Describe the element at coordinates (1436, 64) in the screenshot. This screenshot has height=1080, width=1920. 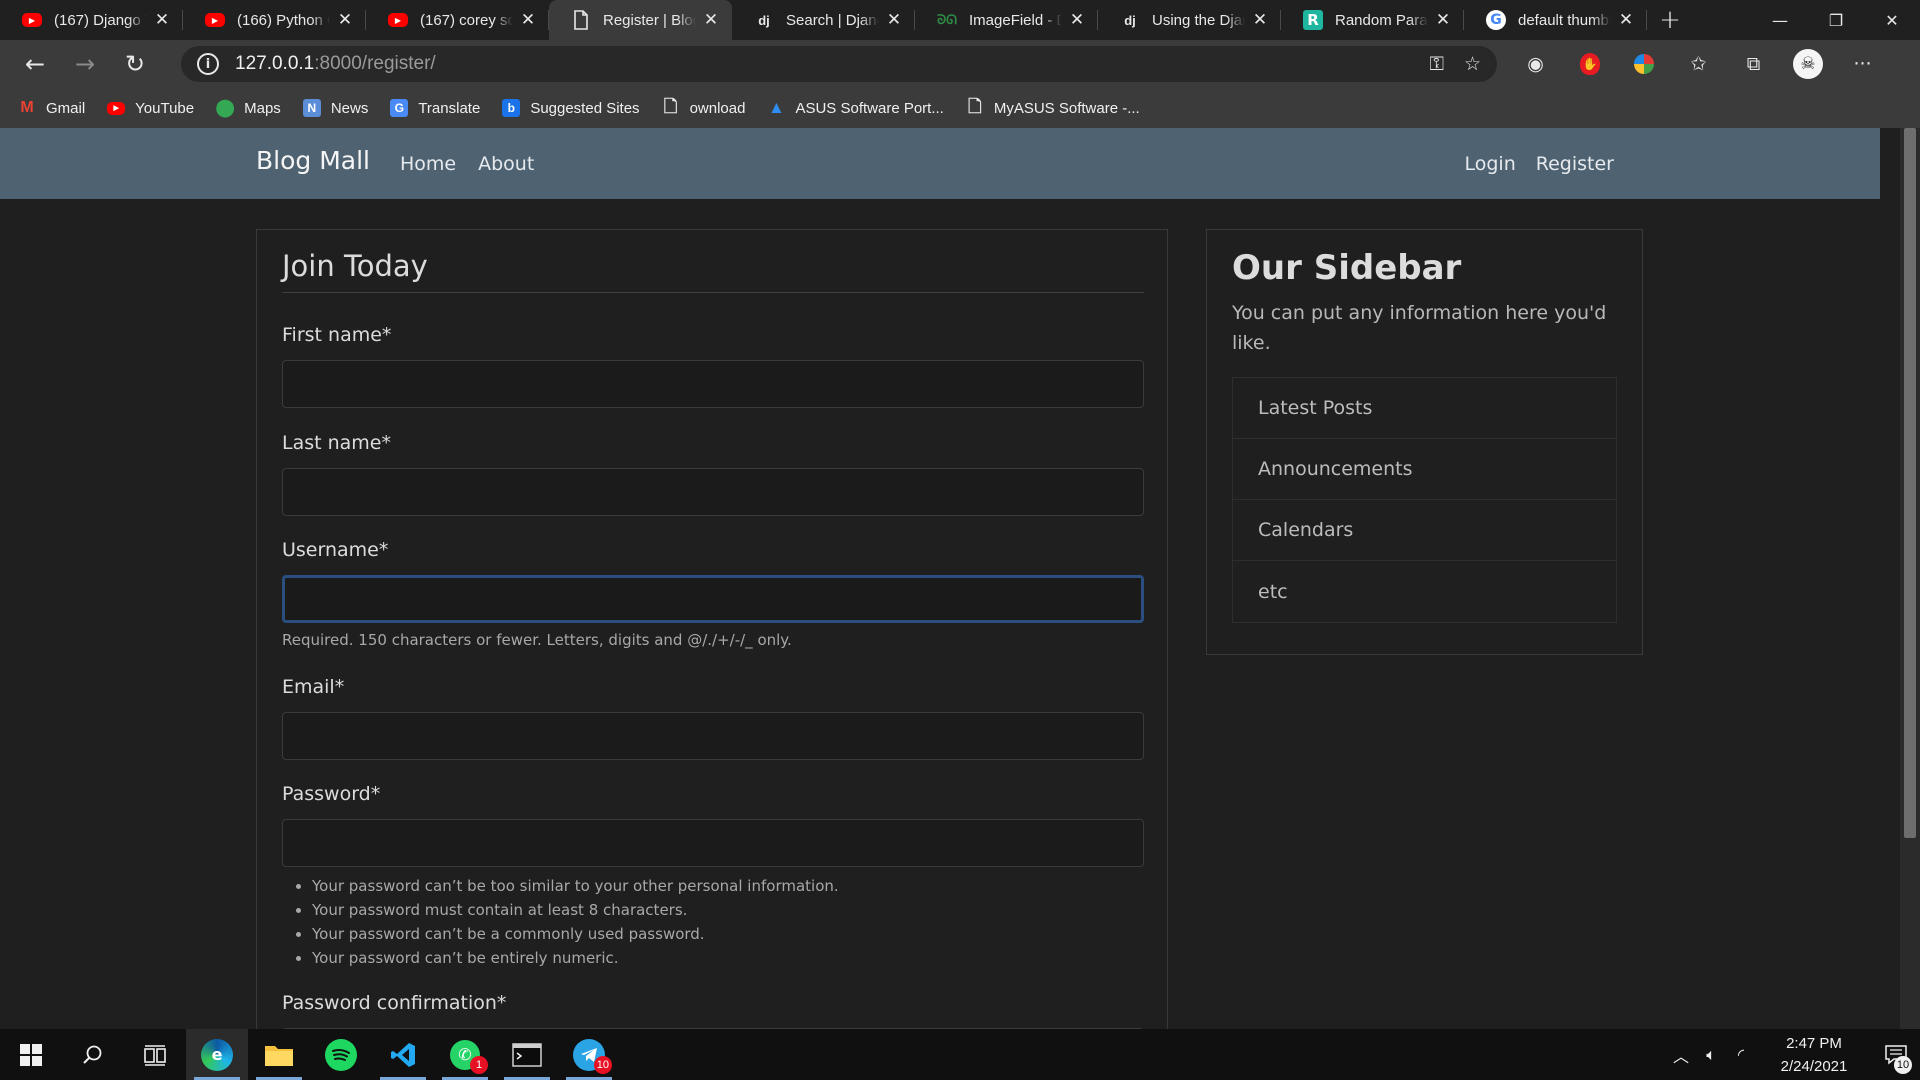
I see `key-icon: ⚿` at that location.